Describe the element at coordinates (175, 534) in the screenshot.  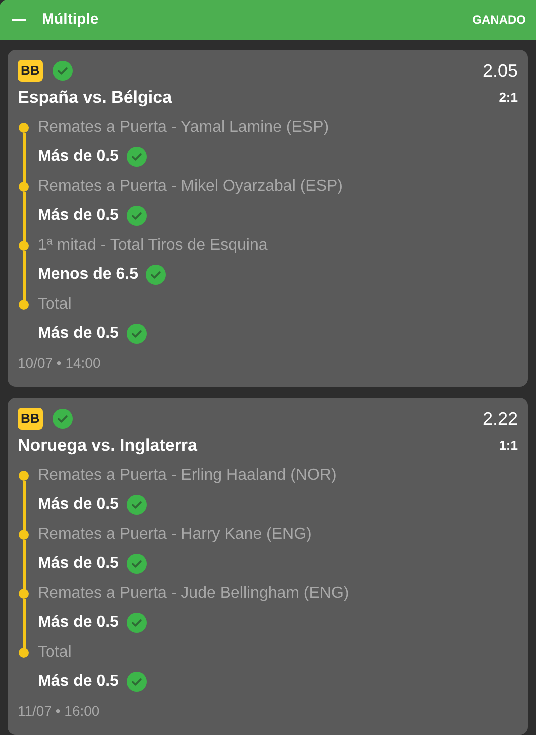
I see `market-name: Remates a Puerta - Harry Kane (ENG)` at that location.